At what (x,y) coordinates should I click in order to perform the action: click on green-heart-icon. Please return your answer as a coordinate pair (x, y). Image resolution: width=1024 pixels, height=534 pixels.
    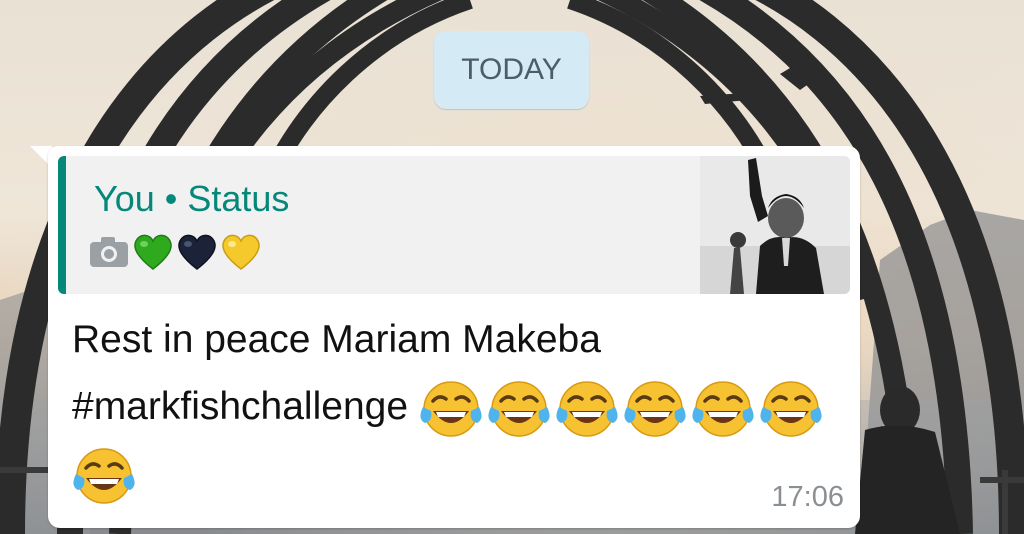
    Looking at the image, I should click on (153, 254).